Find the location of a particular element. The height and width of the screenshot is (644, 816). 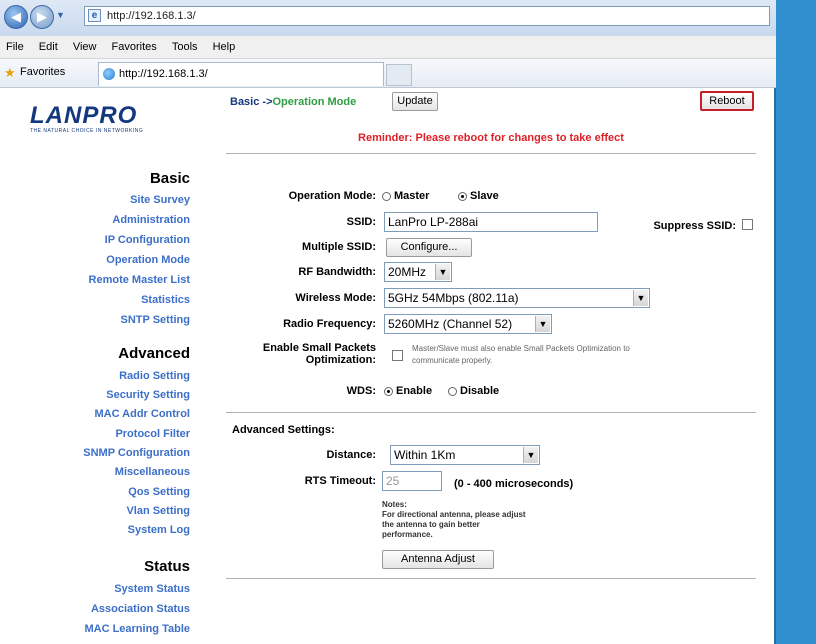

breadcrumb-page: Operation Mode is located at coordinates (314, 102).